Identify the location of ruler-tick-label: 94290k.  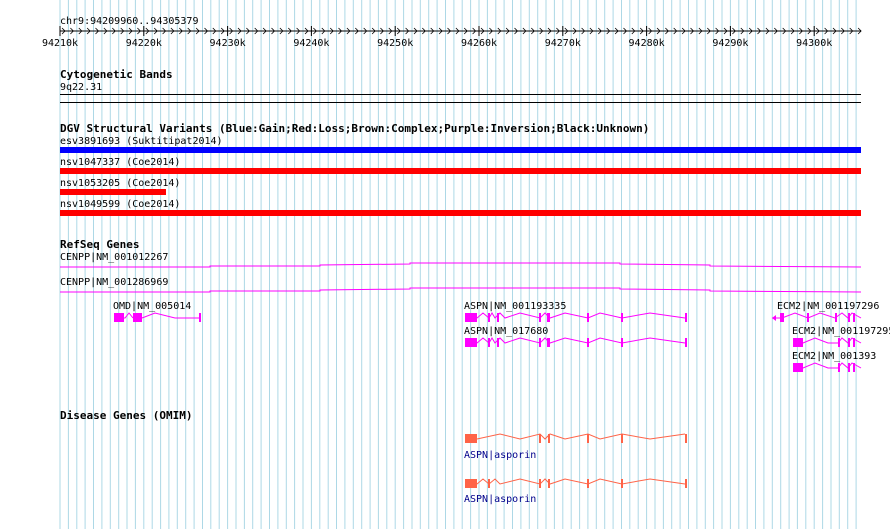
(730, 43).